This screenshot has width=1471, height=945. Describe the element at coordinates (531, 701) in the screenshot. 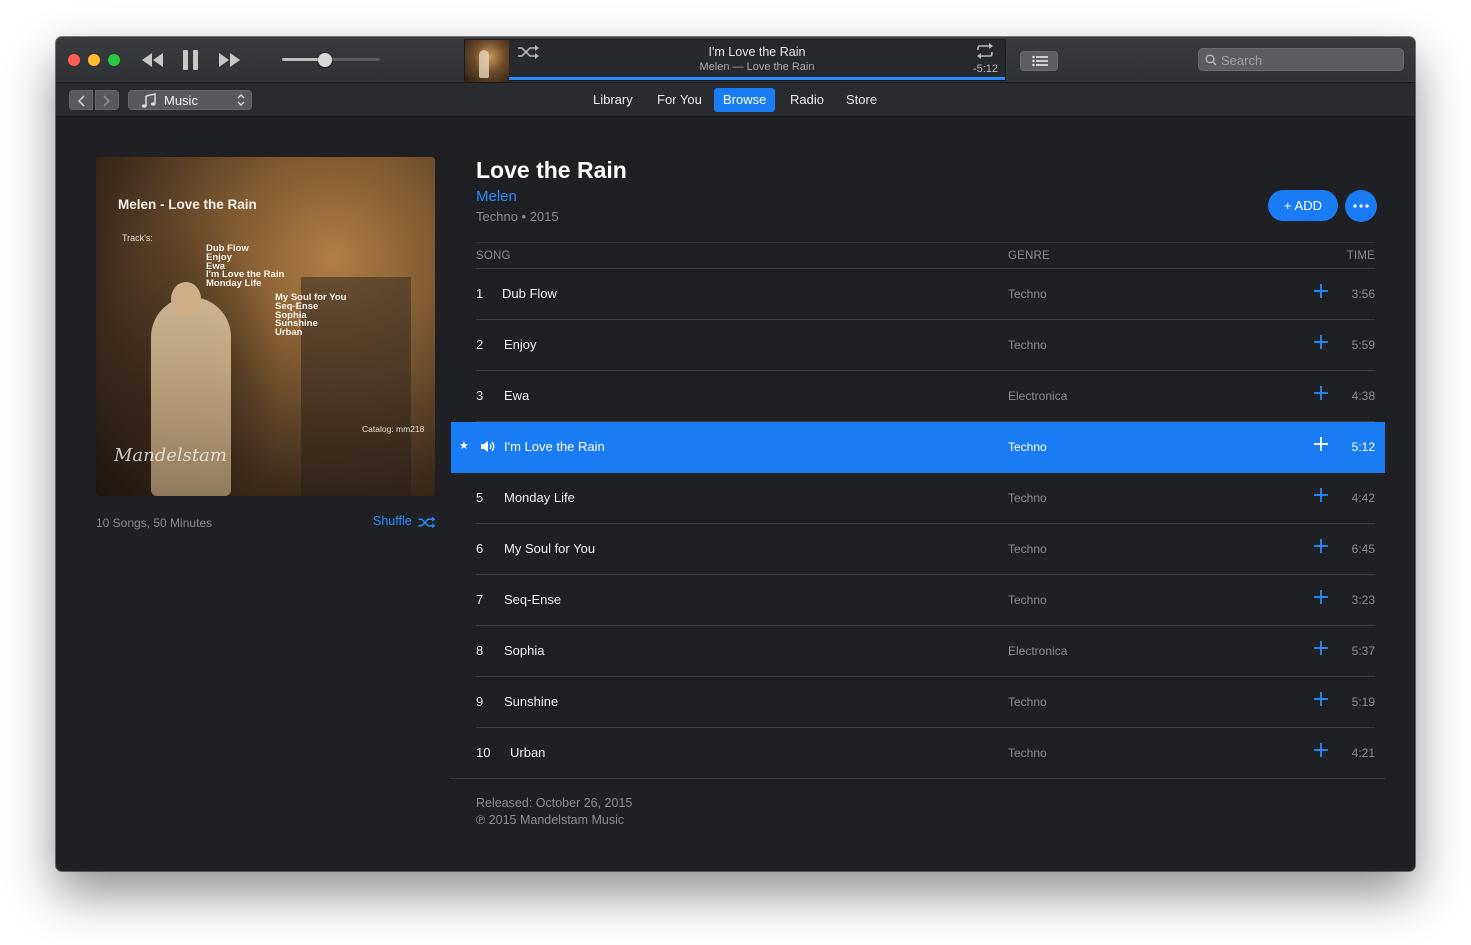

I see `track-title: Sunshine` at that location.